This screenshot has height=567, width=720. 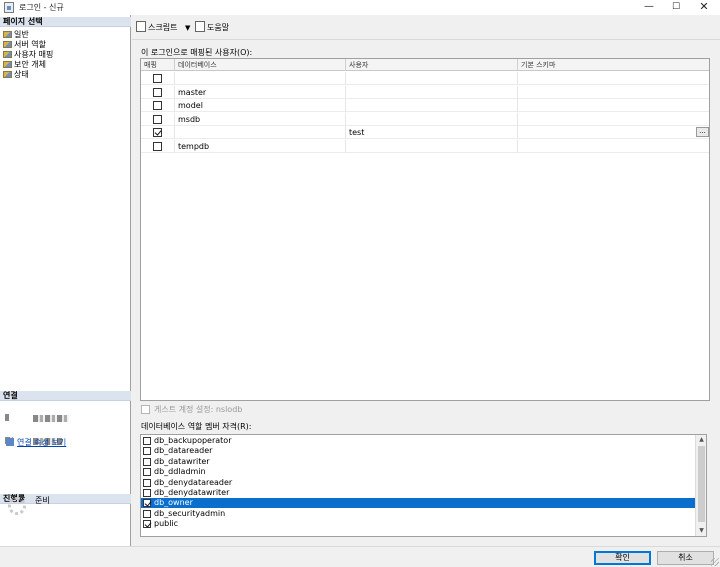 I want to click on database-cell: msdb, so click(x=260, y=119).